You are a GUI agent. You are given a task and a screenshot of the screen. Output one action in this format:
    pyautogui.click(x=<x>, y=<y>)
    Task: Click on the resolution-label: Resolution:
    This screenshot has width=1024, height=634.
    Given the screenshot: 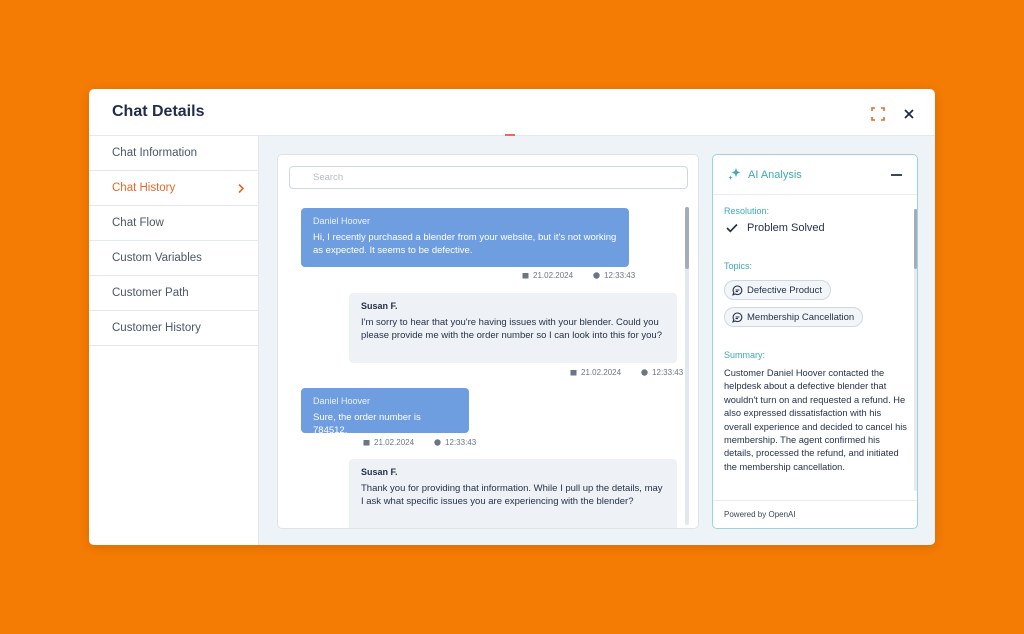 What is the action you would take?
    pyautogui.click(x=747, y=211)
    